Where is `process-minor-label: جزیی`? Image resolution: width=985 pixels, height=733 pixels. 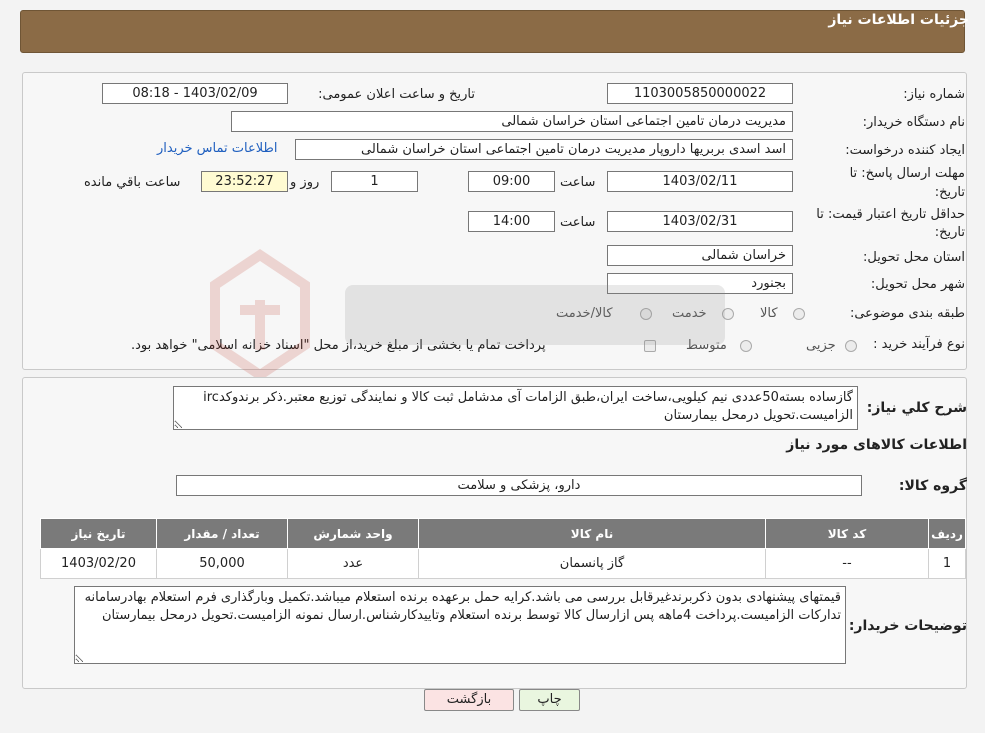 process-minor-label: جزیی is located at coordinates (821, 345).